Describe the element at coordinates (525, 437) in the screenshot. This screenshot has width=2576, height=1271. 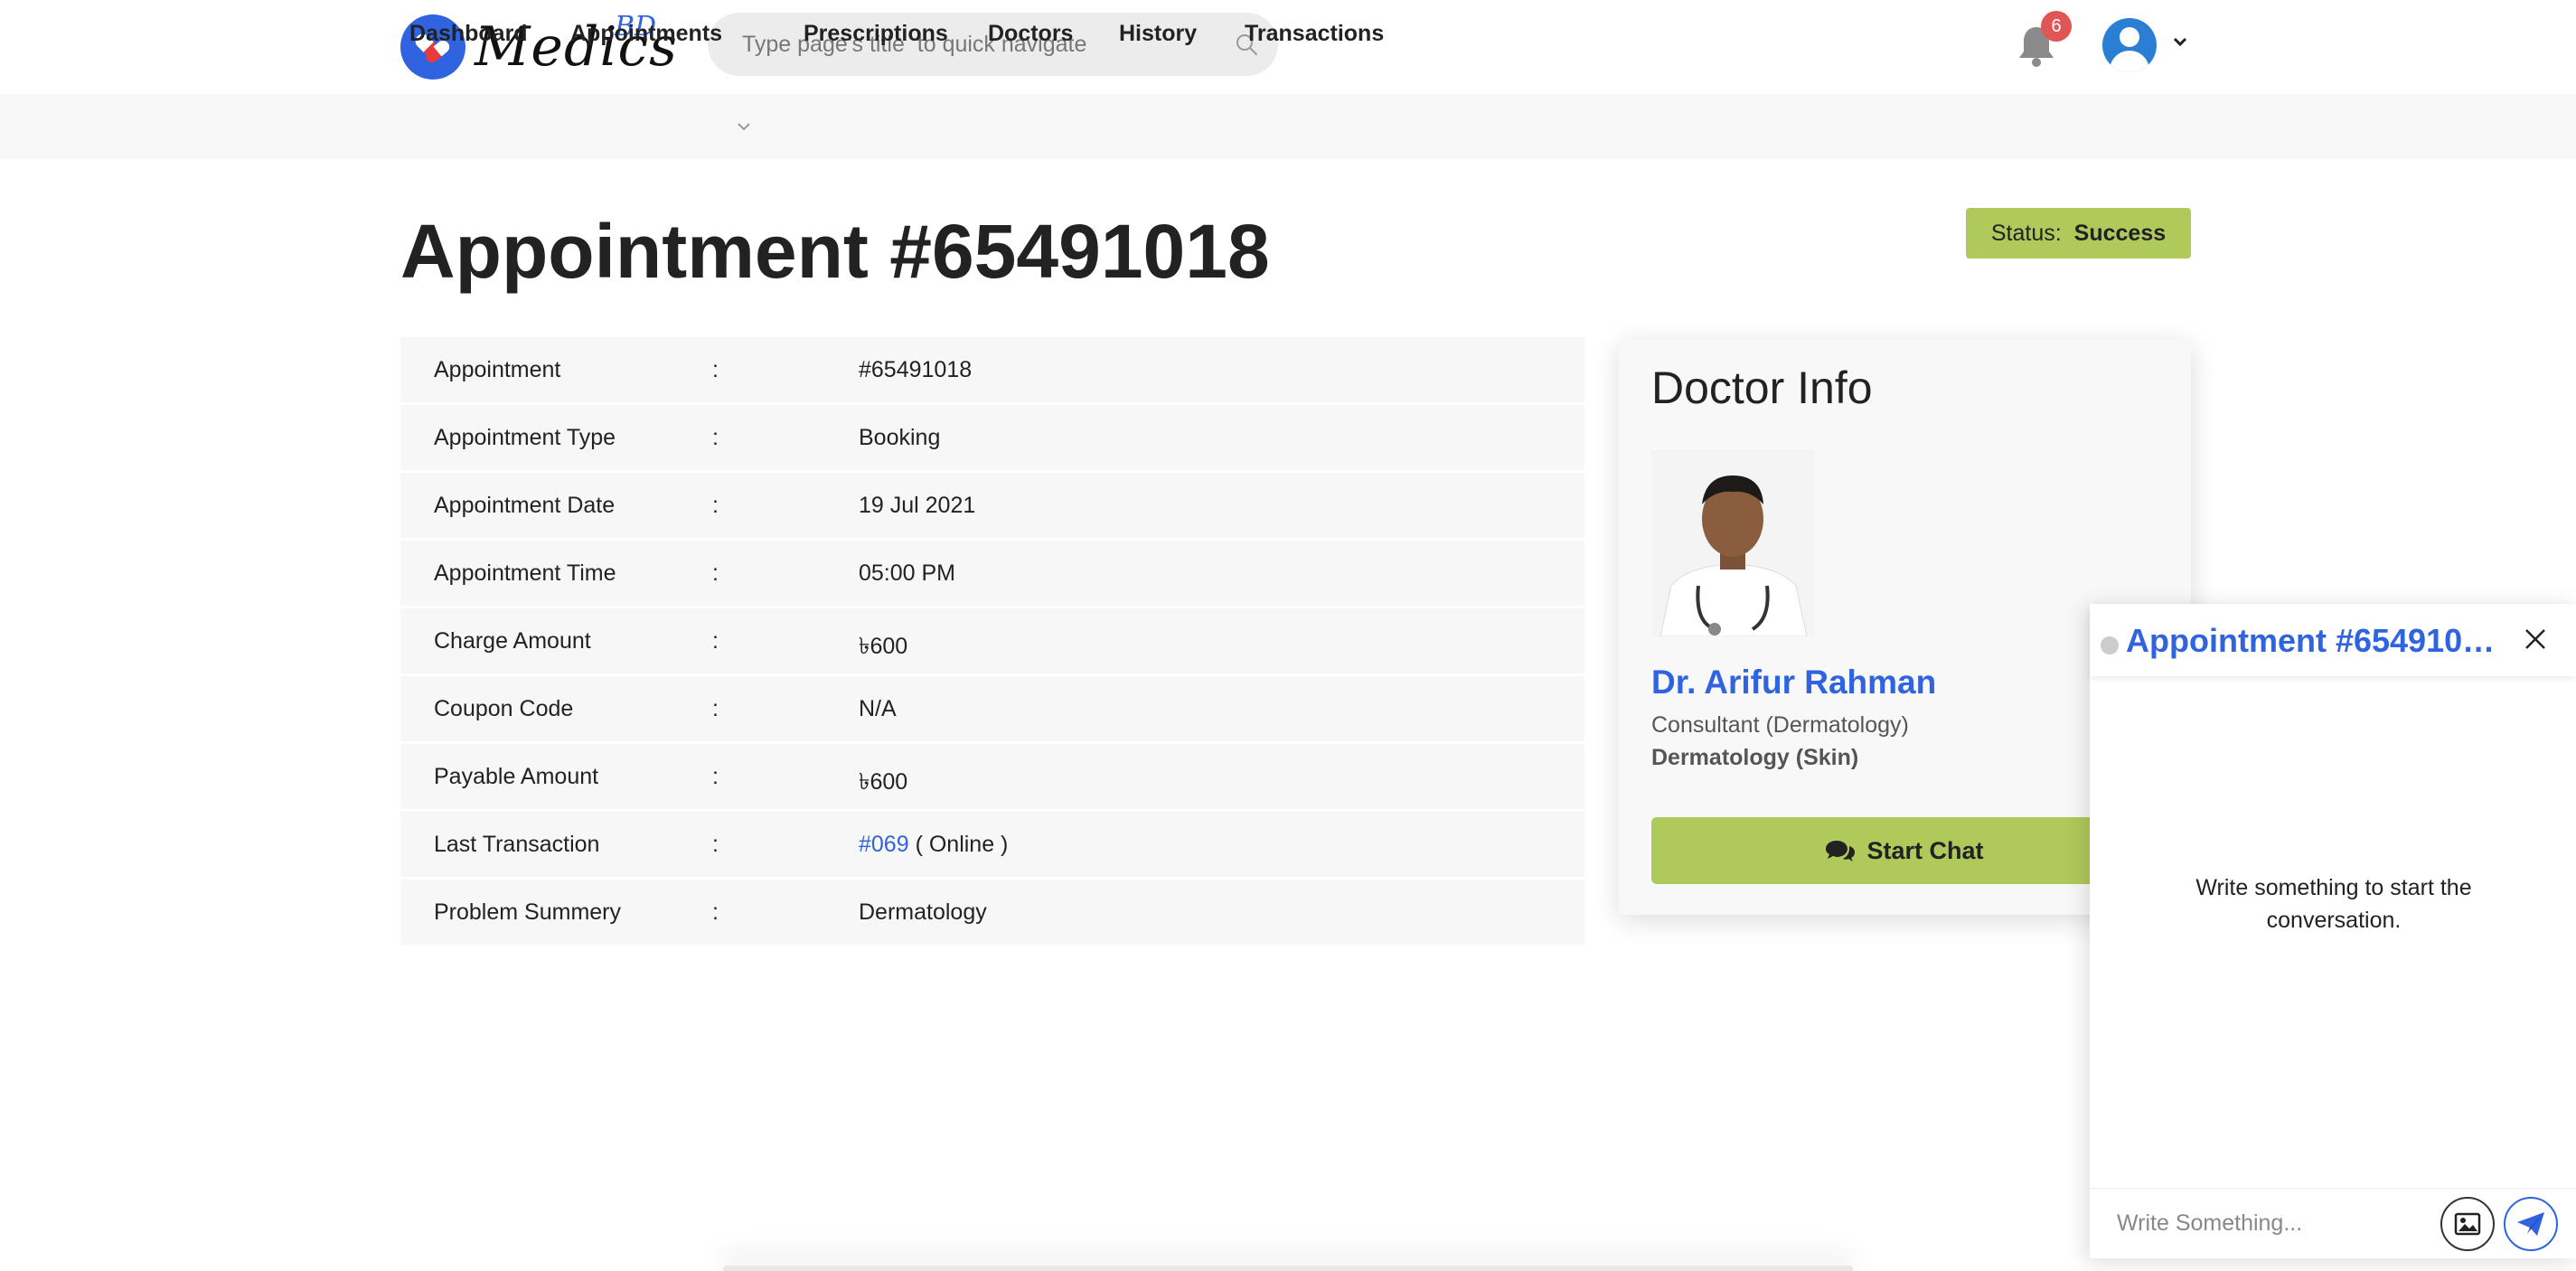
I see `detail-label: Appointment Type` at that location.